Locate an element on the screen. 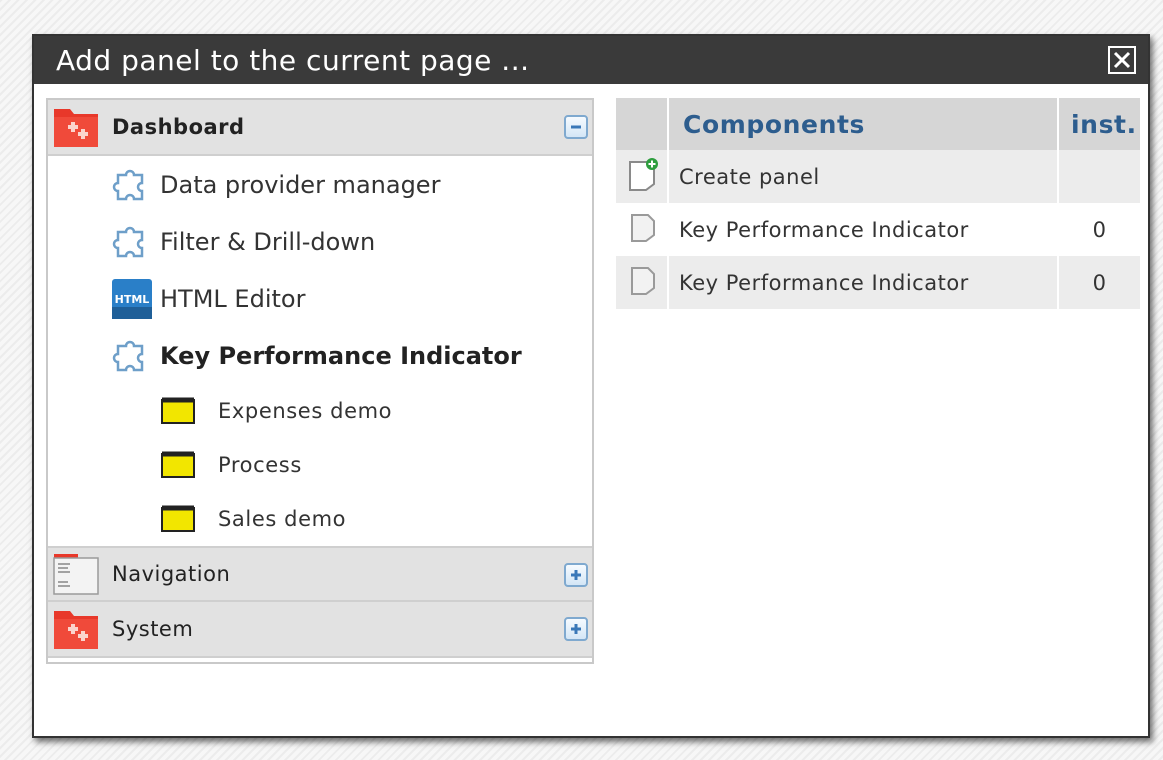  tree-item-label: HTML Editor is located at coordinates (233, 298).